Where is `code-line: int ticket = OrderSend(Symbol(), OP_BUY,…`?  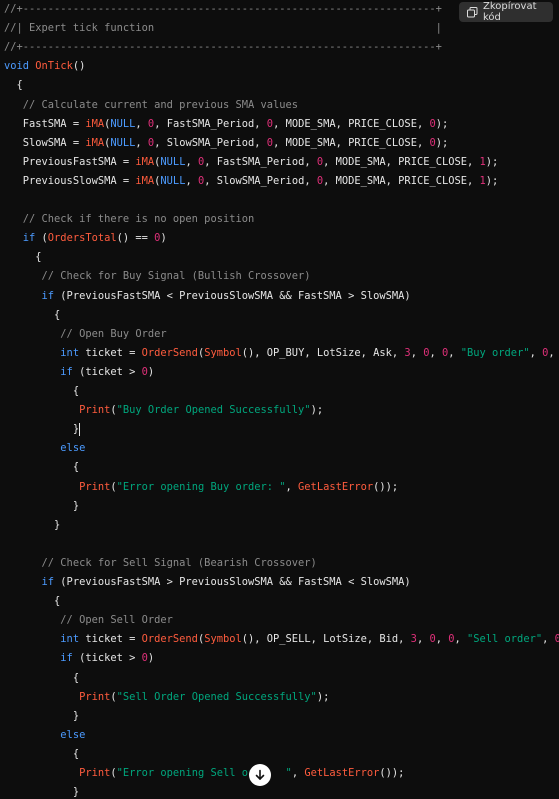 code-line: int ticket = OrderSend(Symbol(), OP_BUY,… is located at coordinates (281, 353).